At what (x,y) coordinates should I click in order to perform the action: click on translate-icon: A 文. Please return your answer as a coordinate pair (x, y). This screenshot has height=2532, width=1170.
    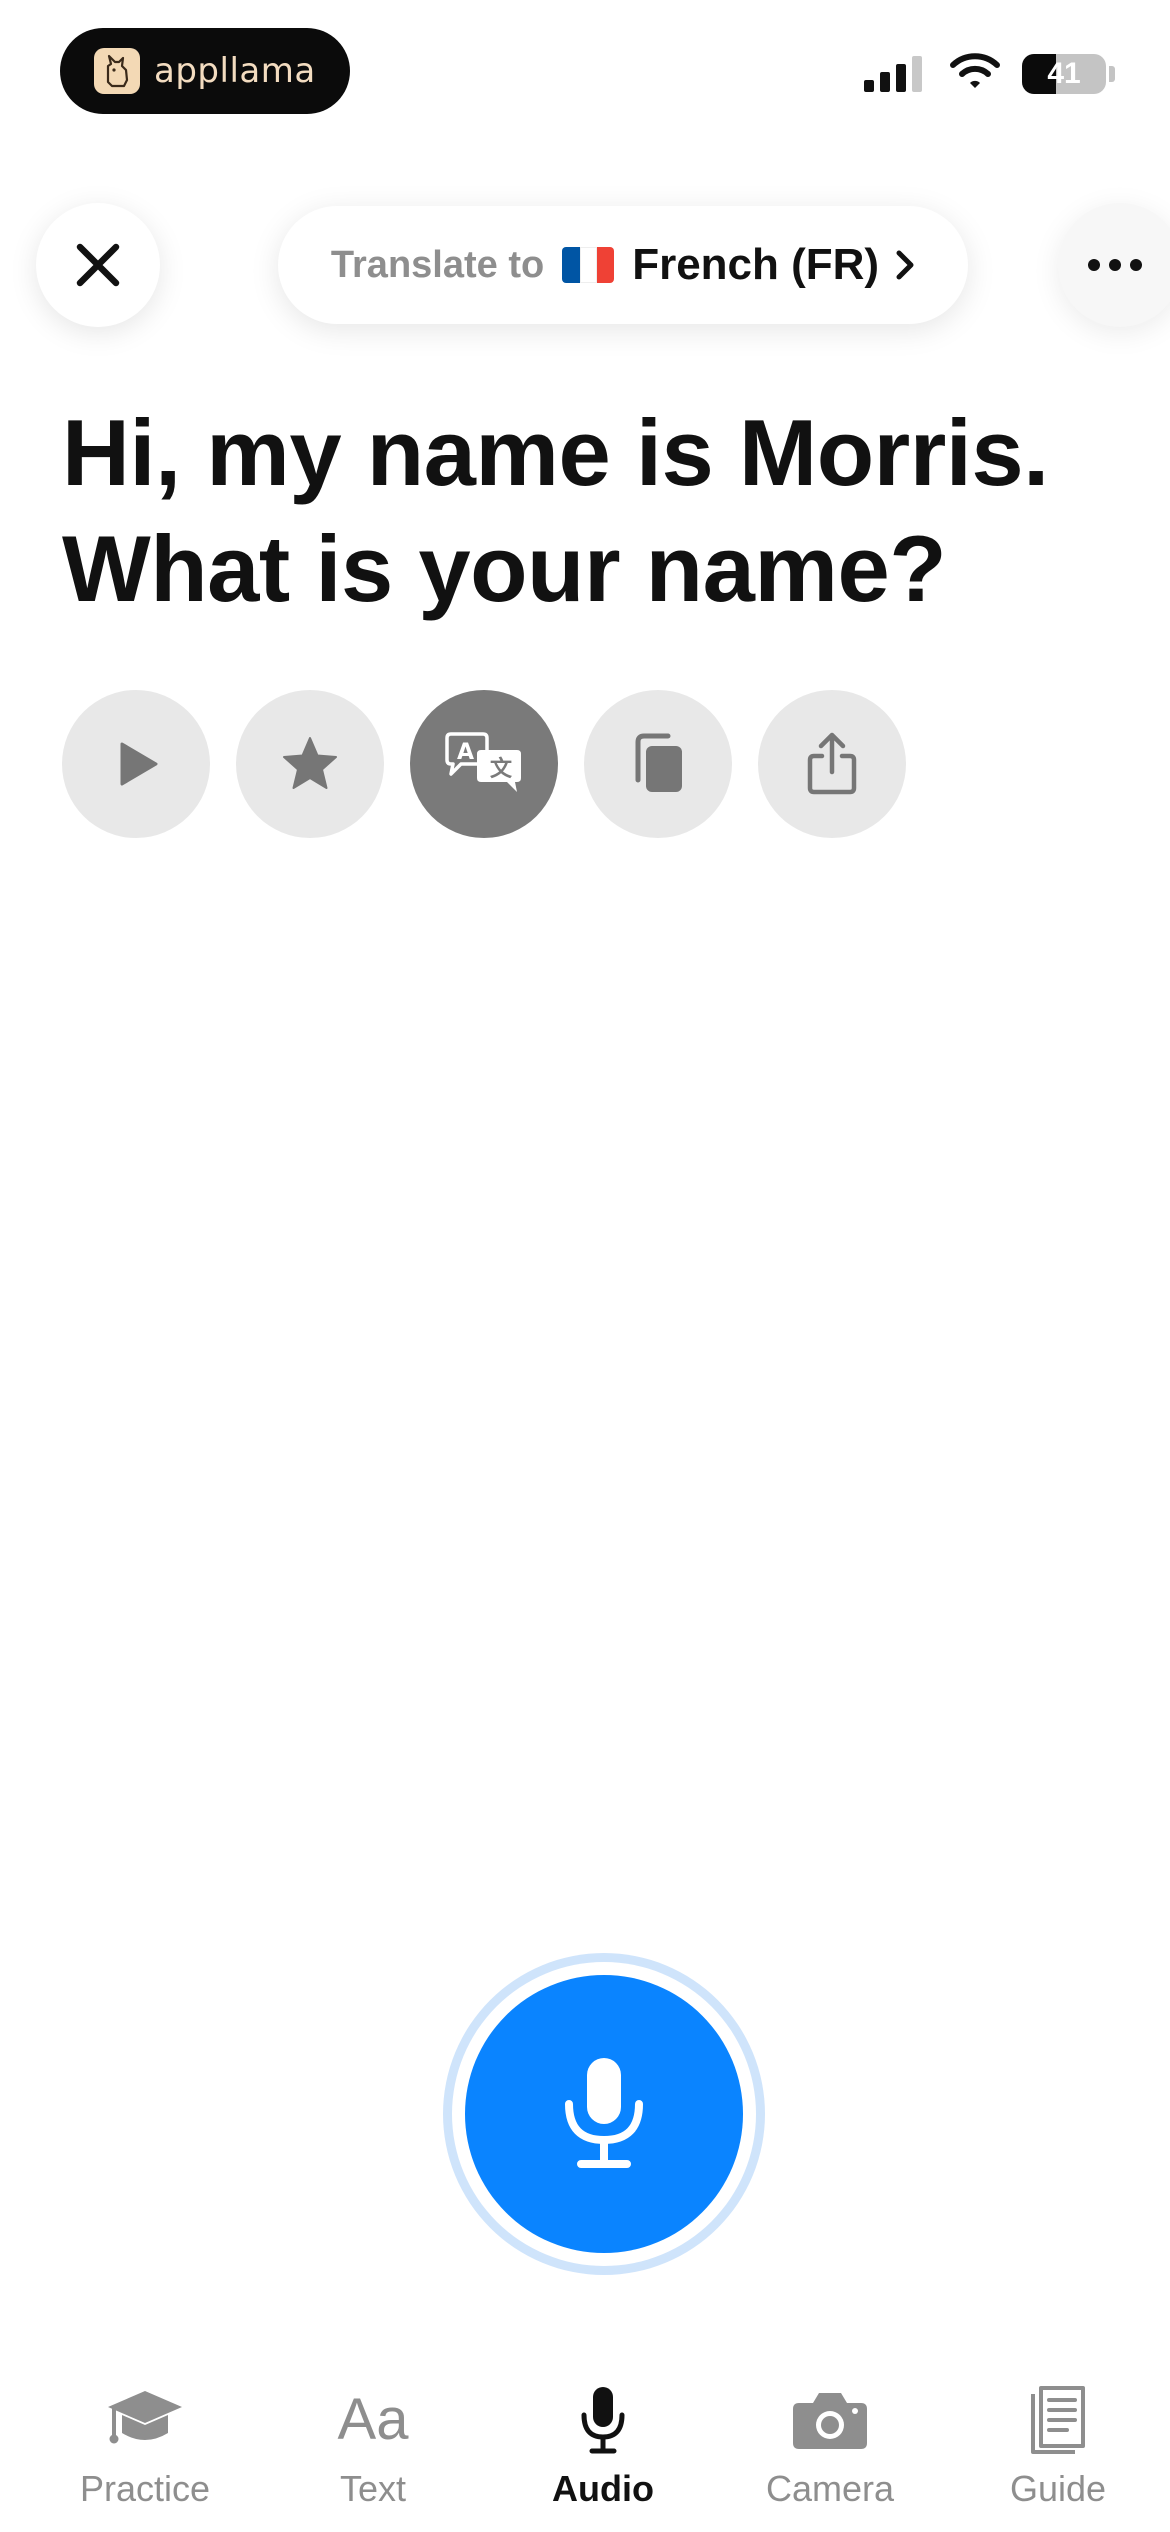
    Looking at the image, I should click on (483, 762).